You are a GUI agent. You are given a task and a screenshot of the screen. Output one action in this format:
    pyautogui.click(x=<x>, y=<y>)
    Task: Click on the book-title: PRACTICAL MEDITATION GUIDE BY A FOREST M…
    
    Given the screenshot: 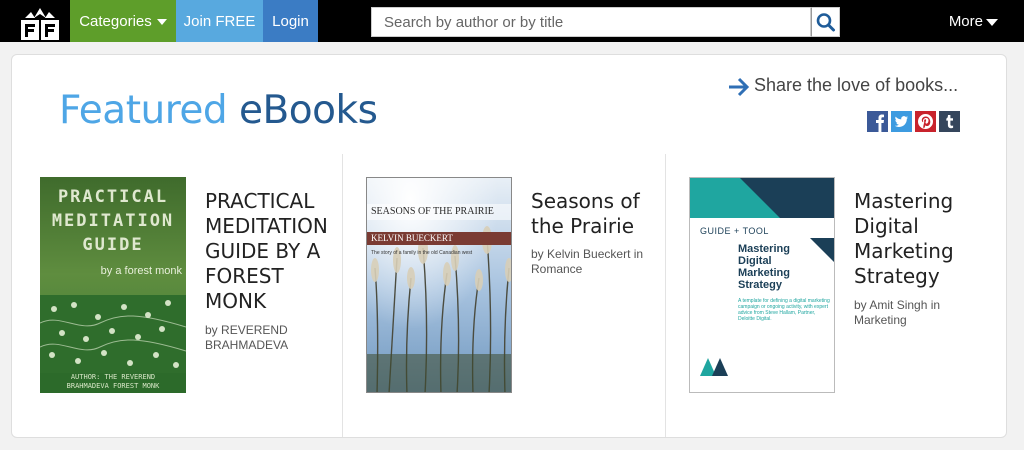 What is the action you would take?
    pyautogui.click(x=270, y=251)
    